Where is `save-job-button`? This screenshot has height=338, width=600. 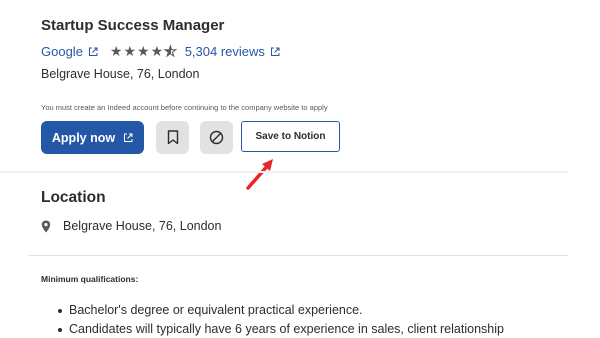 save-job-button is located at coordinates (172, 137).